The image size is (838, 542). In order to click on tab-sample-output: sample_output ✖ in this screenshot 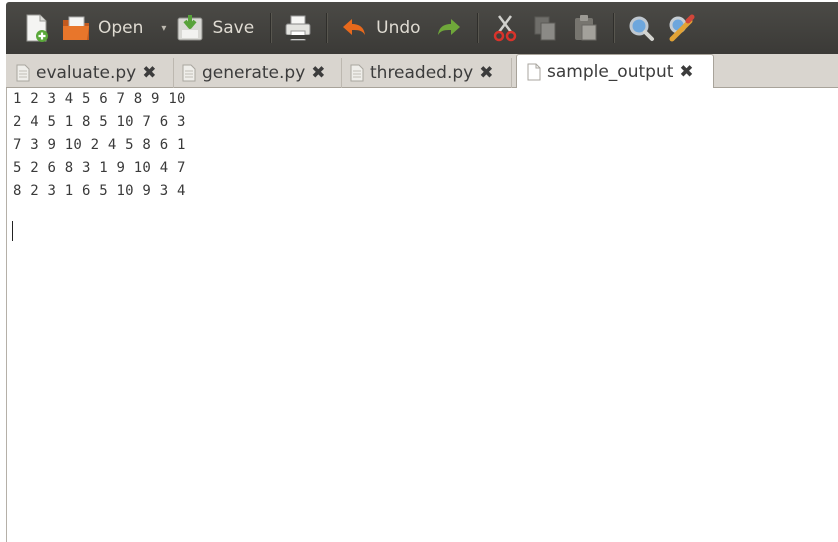, I will do `click(615, 71)`.